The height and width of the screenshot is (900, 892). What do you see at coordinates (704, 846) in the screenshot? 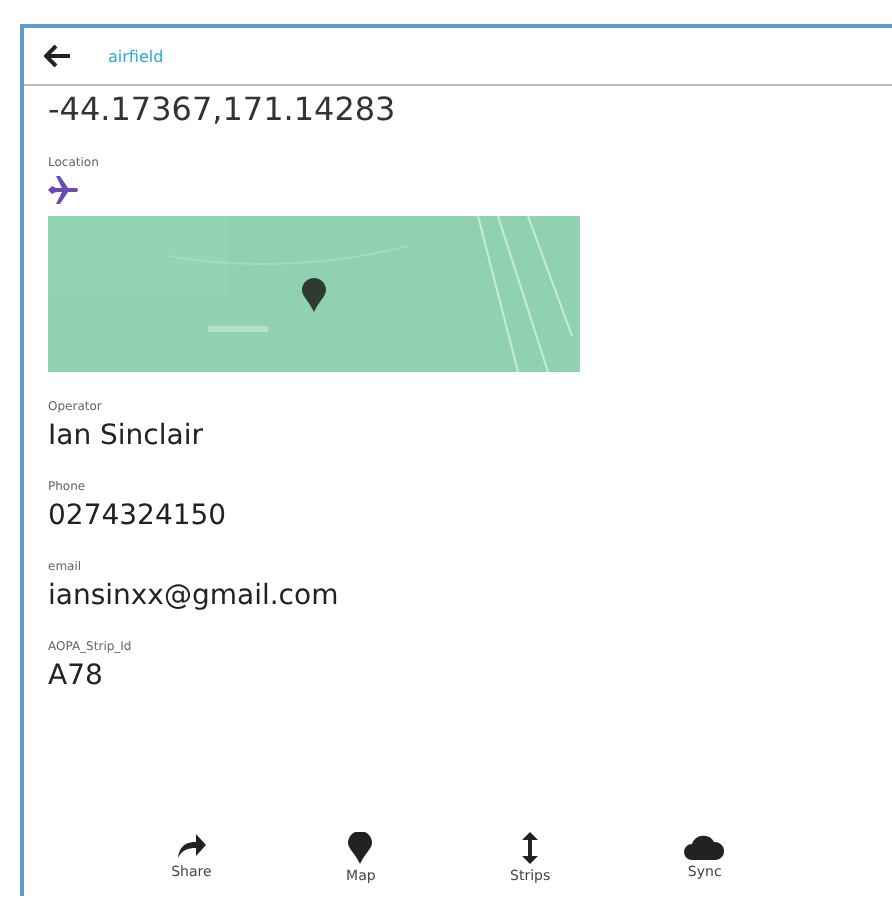
I see `cloud-icon` at bounding box center [704, 846].